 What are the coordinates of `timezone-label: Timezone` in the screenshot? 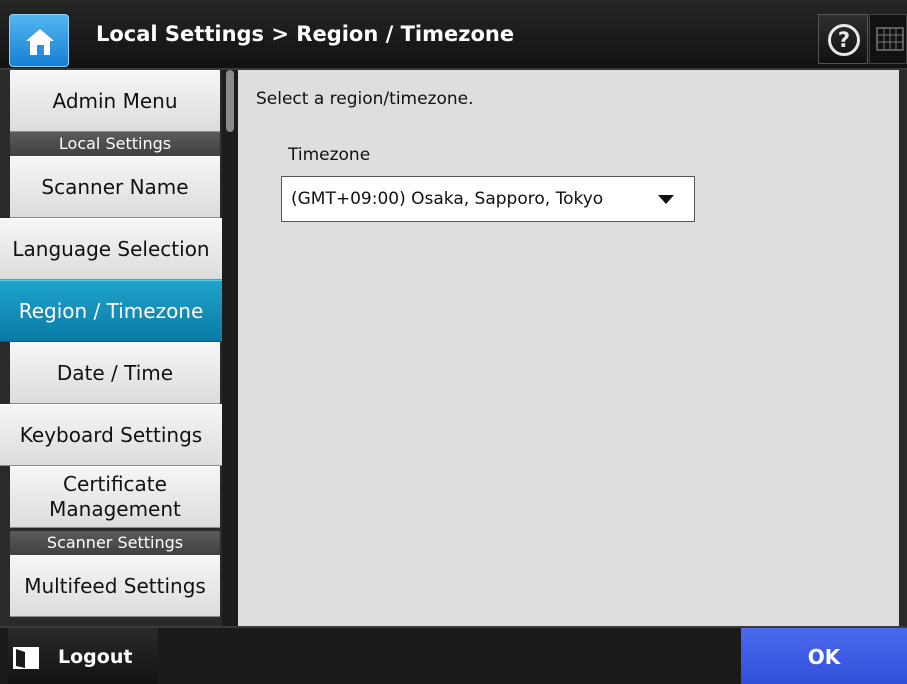 It's located at (329, 155).